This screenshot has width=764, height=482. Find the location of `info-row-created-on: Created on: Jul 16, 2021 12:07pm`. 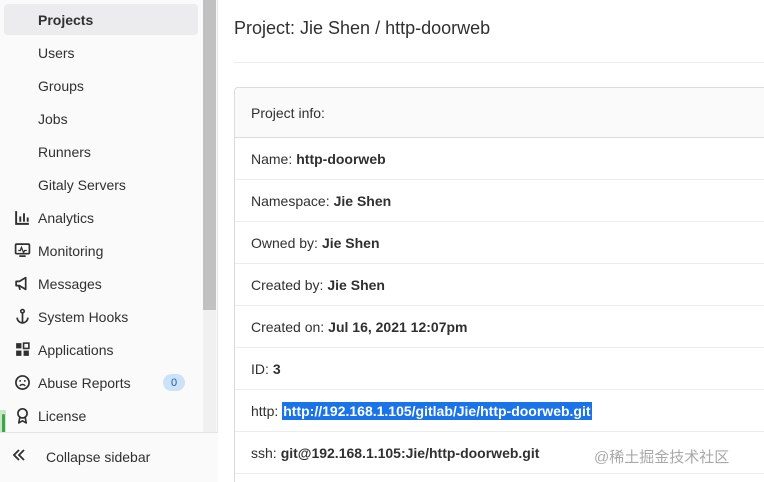

info-row-created-on: Created on: Jul 16, 2021 12:07pm is located at coordinates (499, 327).